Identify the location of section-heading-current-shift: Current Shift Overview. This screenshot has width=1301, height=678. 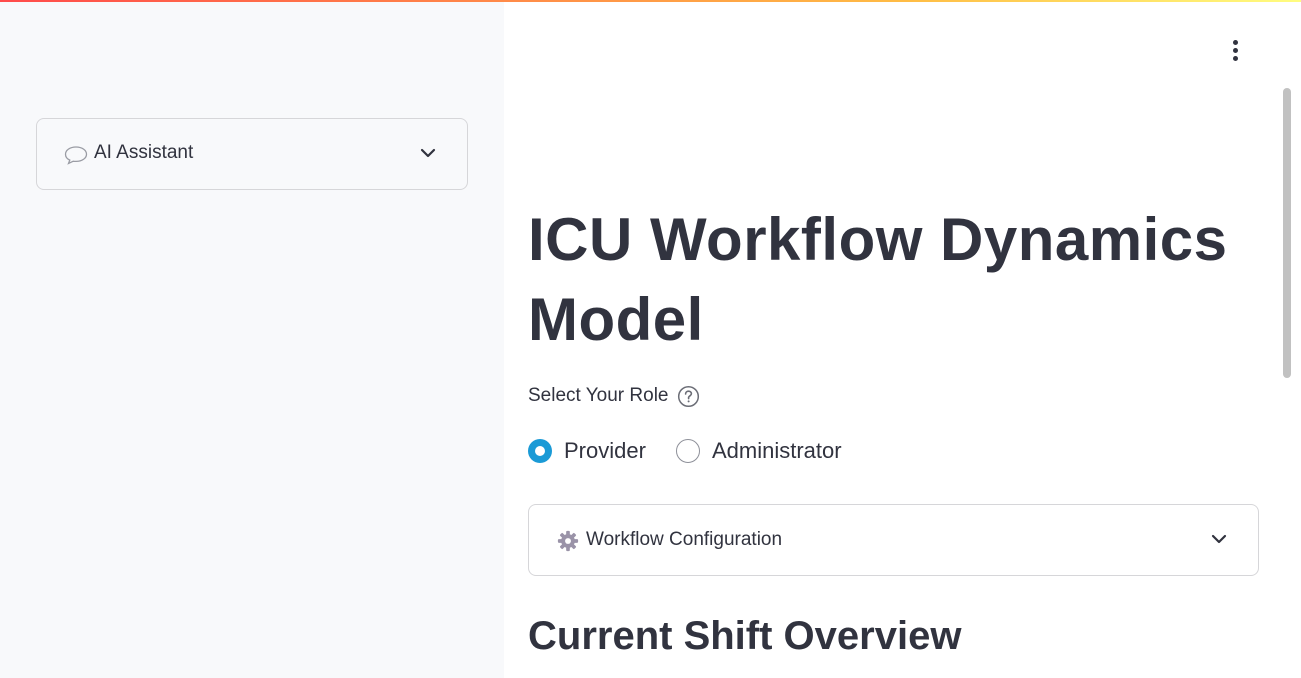
(745, 636).